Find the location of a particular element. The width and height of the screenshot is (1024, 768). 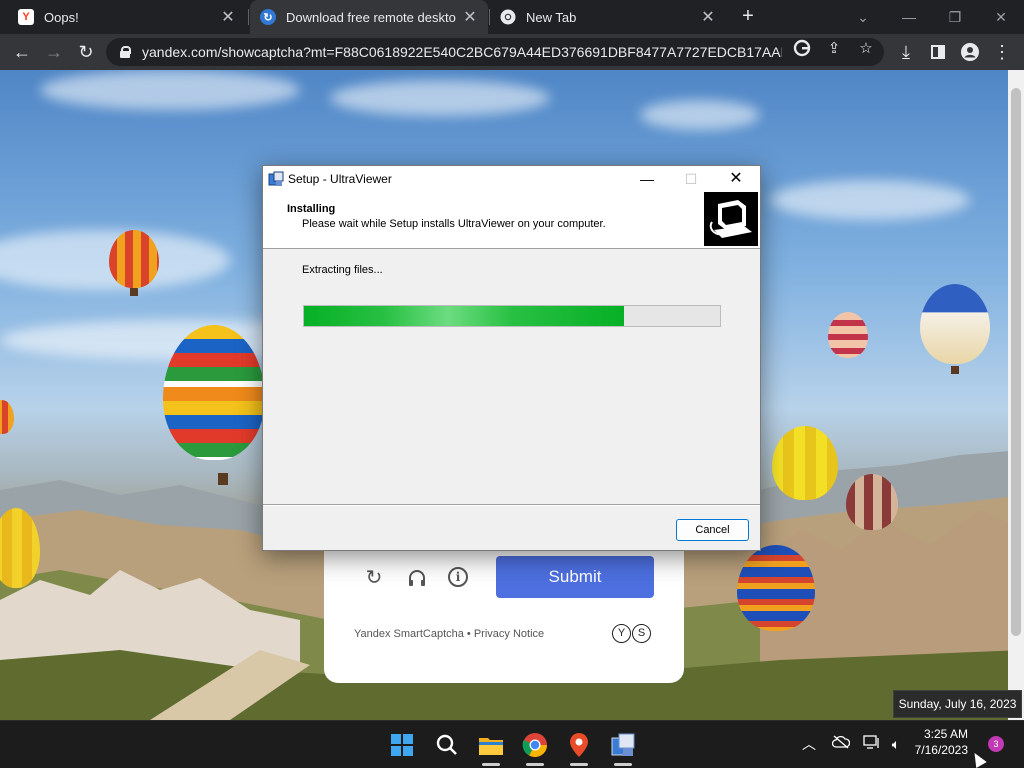

tab-oops: Y Oops! ✕ is located at coordinates (127, 17).